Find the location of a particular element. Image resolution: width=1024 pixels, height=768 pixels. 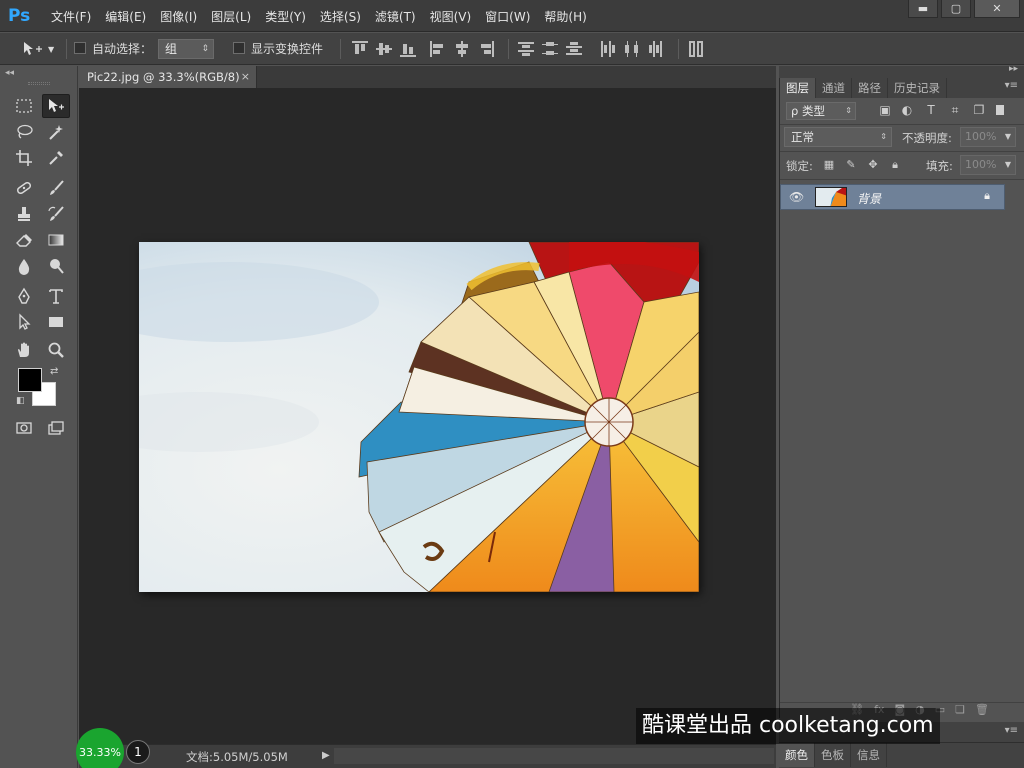

bandage-icon is located at coordinates (24, 188).